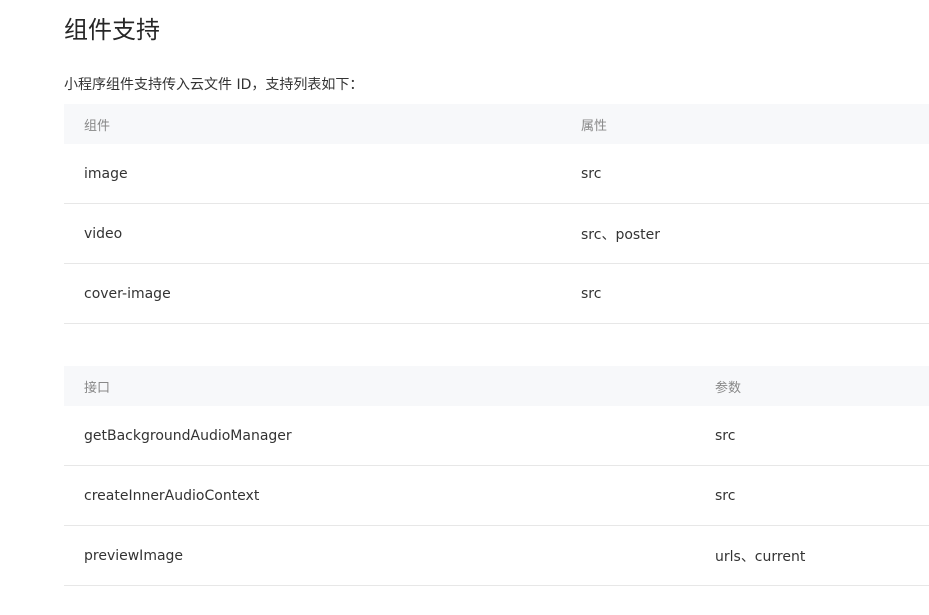 This screenshot has width=929, height=615. I want to click on api-name-cell: createInnerAudioContext, so click(379, 495).